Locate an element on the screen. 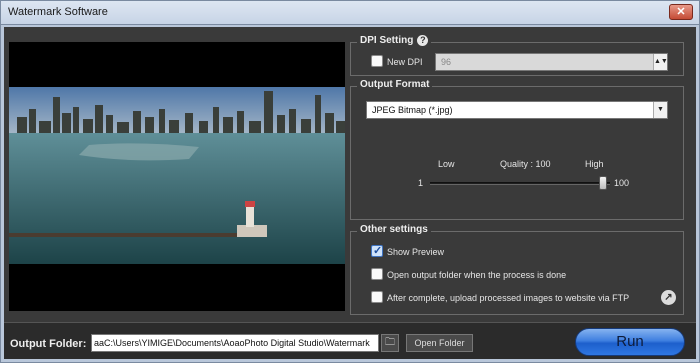 This screenshot has width=700, height=363. quality-slider-thumb is located at coordinates (603, 183).